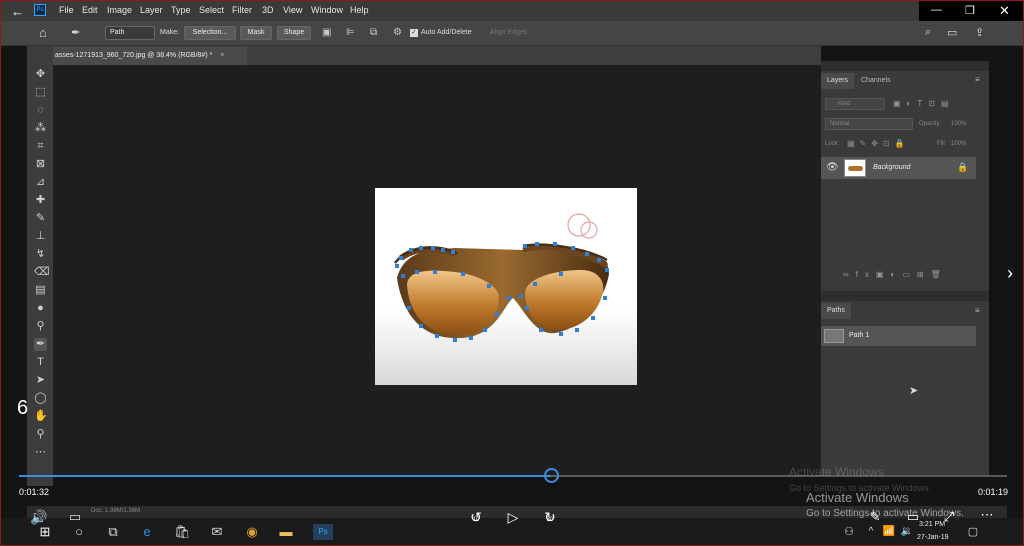  What do you see at coordinates (130, 33) in the screenshot?
I see `mode-select: Path` at bounding box center [130, 33].